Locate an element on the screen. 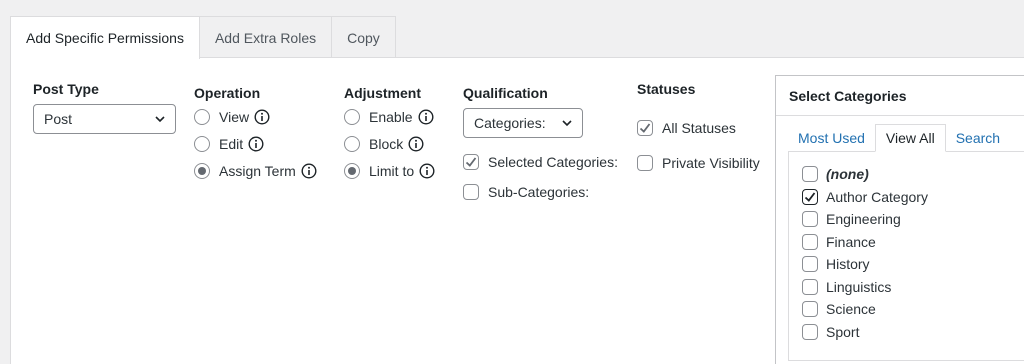 The height and width of the screenshot is (364, 1024). selected-categories-label: Selected Categories: is located at coordinates (553, 162).